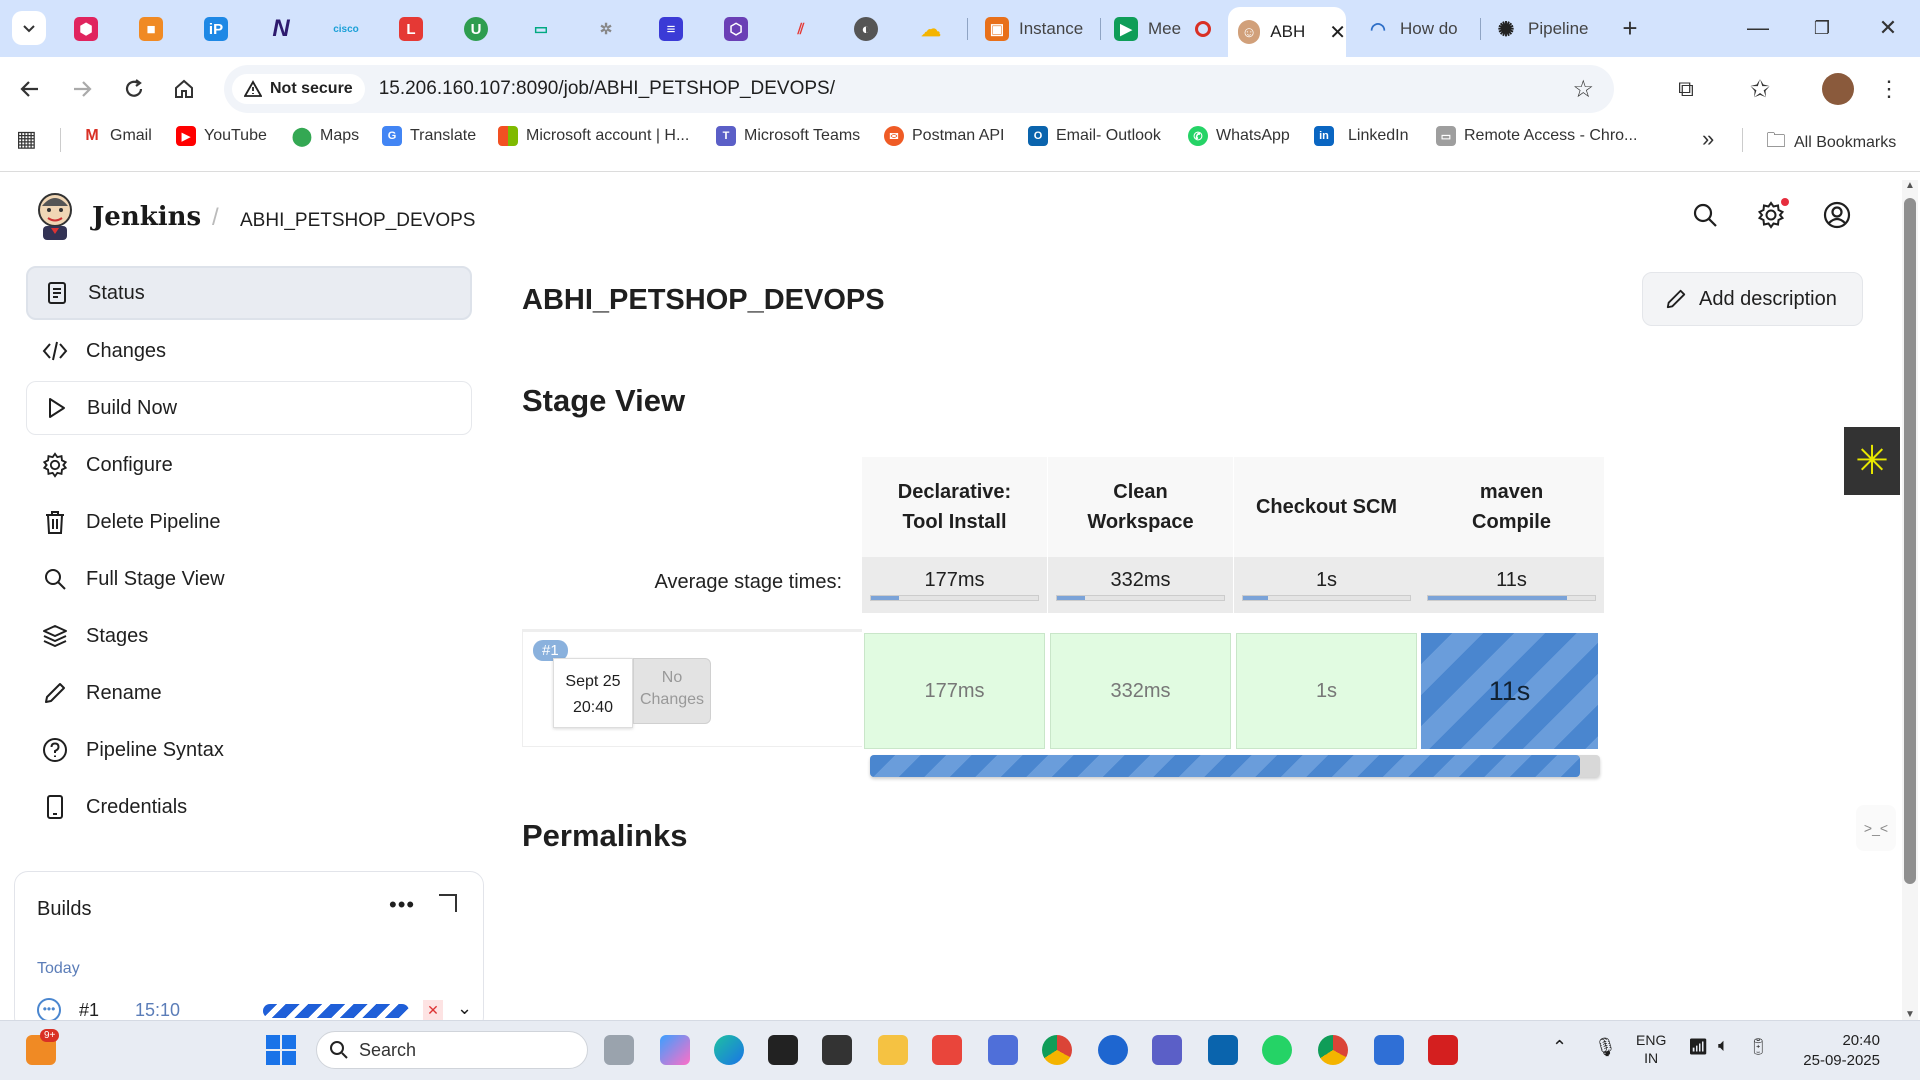 The width and height of the screenshot is (1920, 1080). I want to click on builds-more-button: •••, so click(402, 905).